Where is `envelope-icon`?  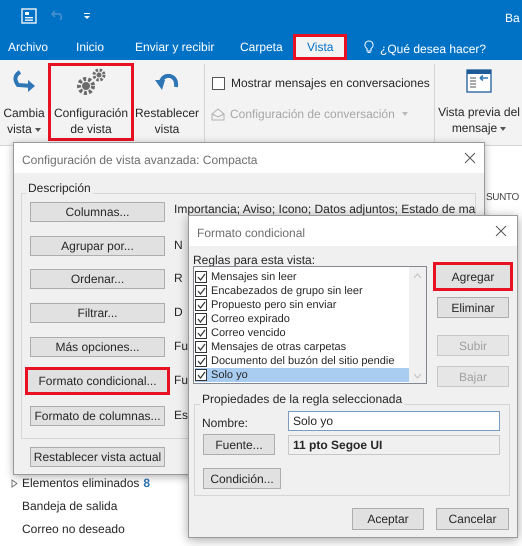 envelope-icon is located at coordinates (218, 114).